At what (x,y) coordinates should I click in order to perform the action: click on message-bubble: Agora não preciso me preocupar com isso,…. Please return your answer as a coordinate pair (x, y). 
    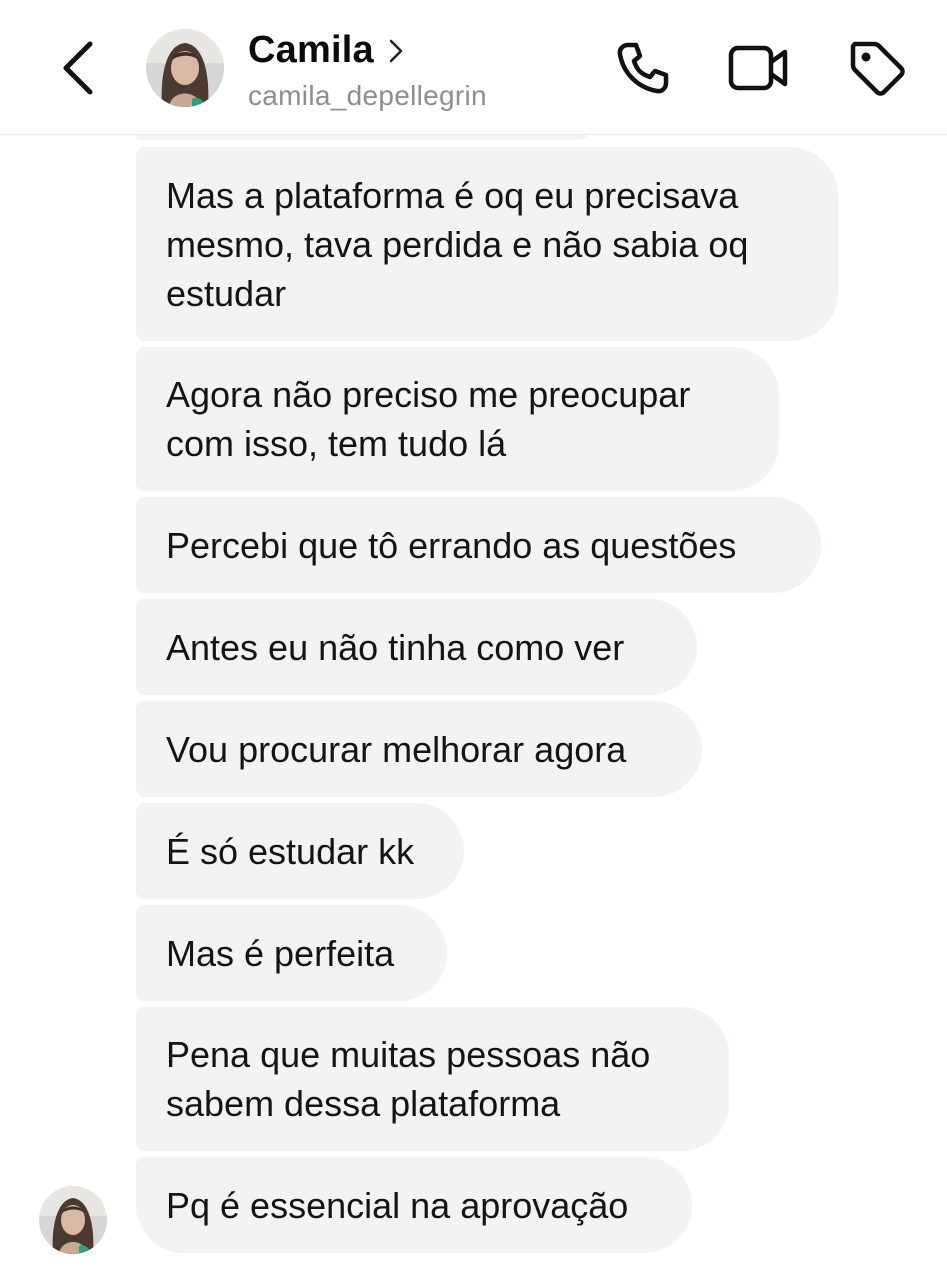
    Looking at the image, I should click on (457, 419).